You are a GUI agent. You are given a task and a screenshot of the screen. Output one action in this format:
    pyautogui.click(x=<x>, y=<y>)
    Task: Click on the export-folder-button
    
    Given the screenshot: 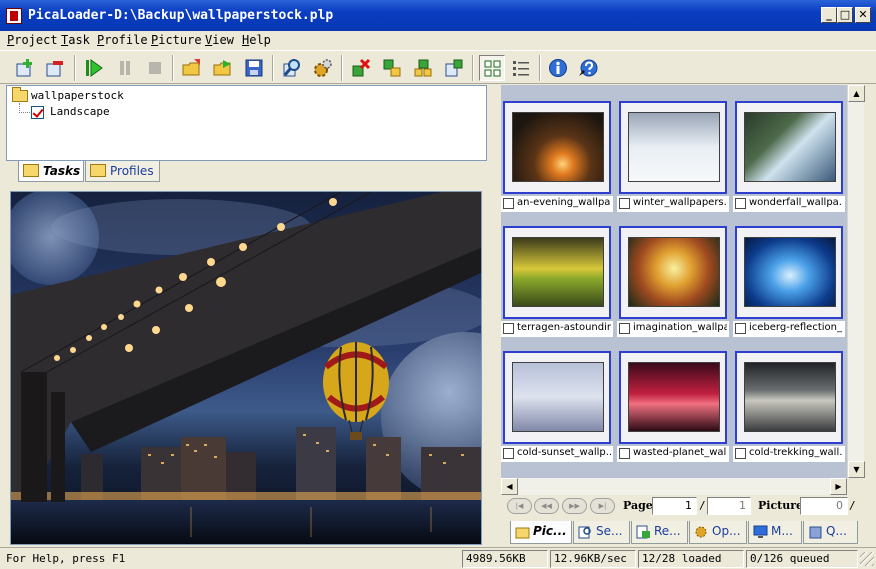 What is the action you would take?
    pyautogui.click(x=223, y=68)
    